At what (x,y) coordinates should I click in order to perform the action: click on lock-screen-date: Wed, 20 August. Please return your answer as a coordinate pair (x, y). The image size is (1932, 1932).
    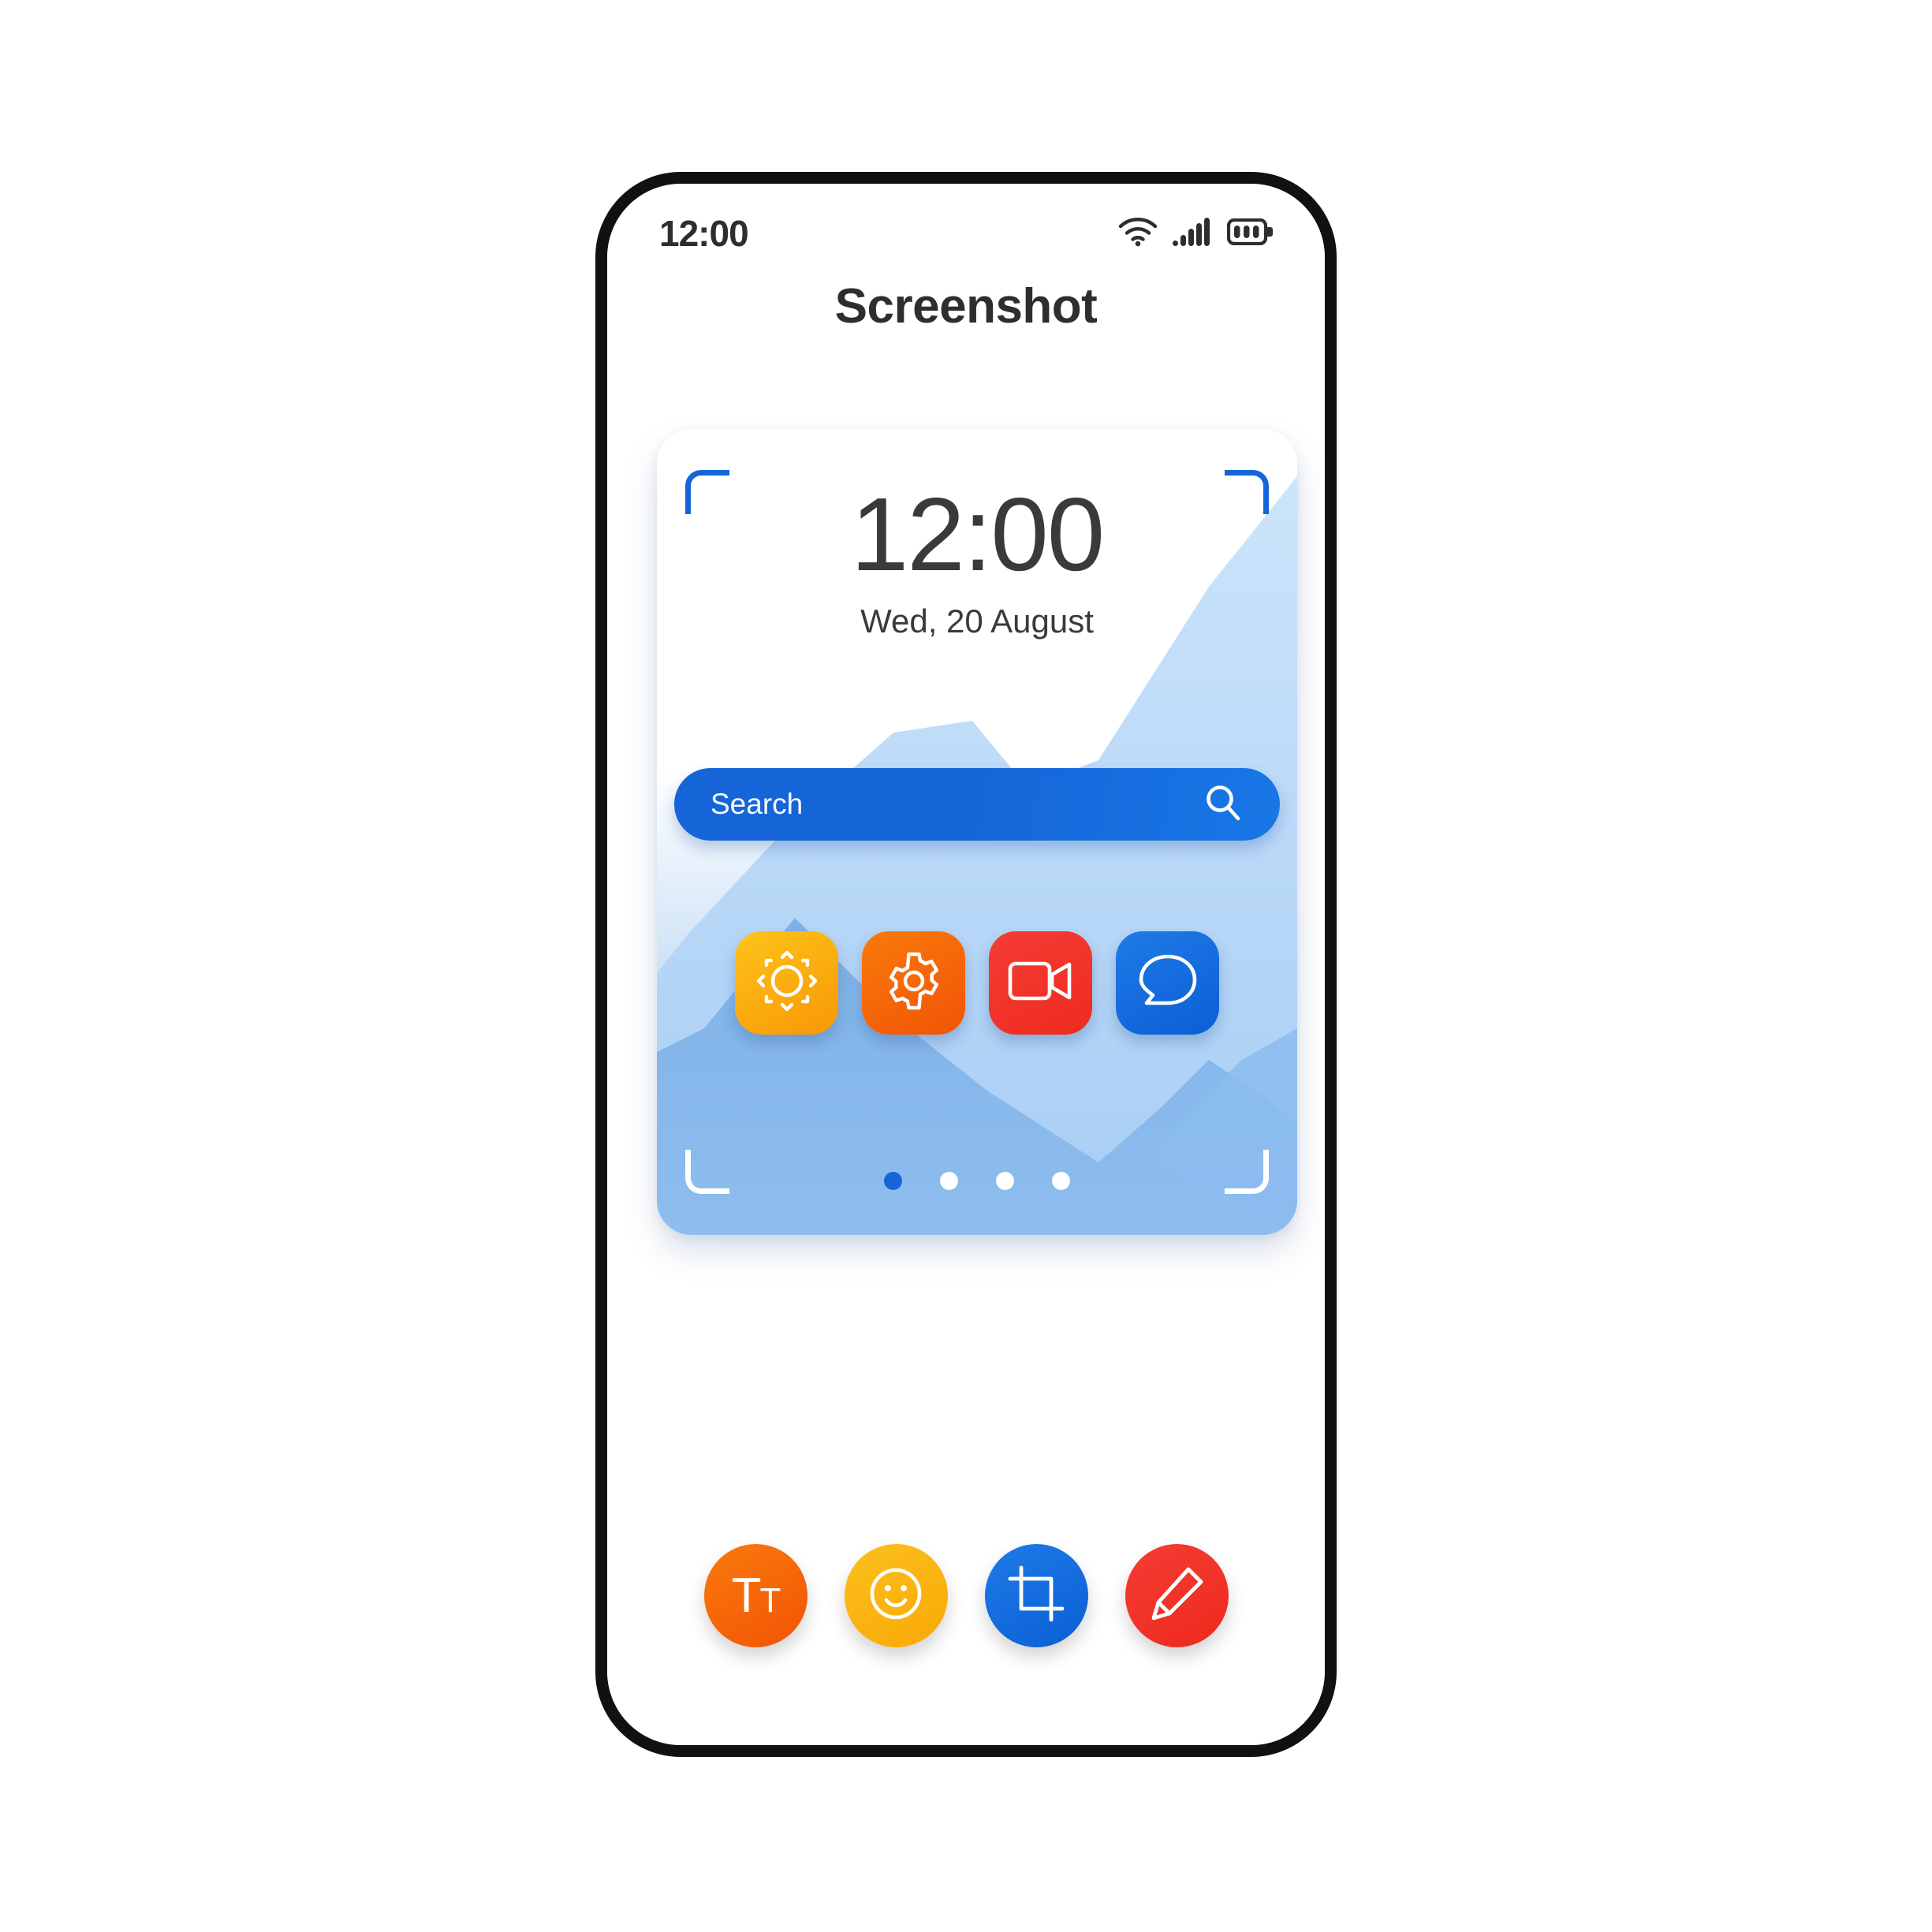
    Looking at the image, I should click on (977, 621).